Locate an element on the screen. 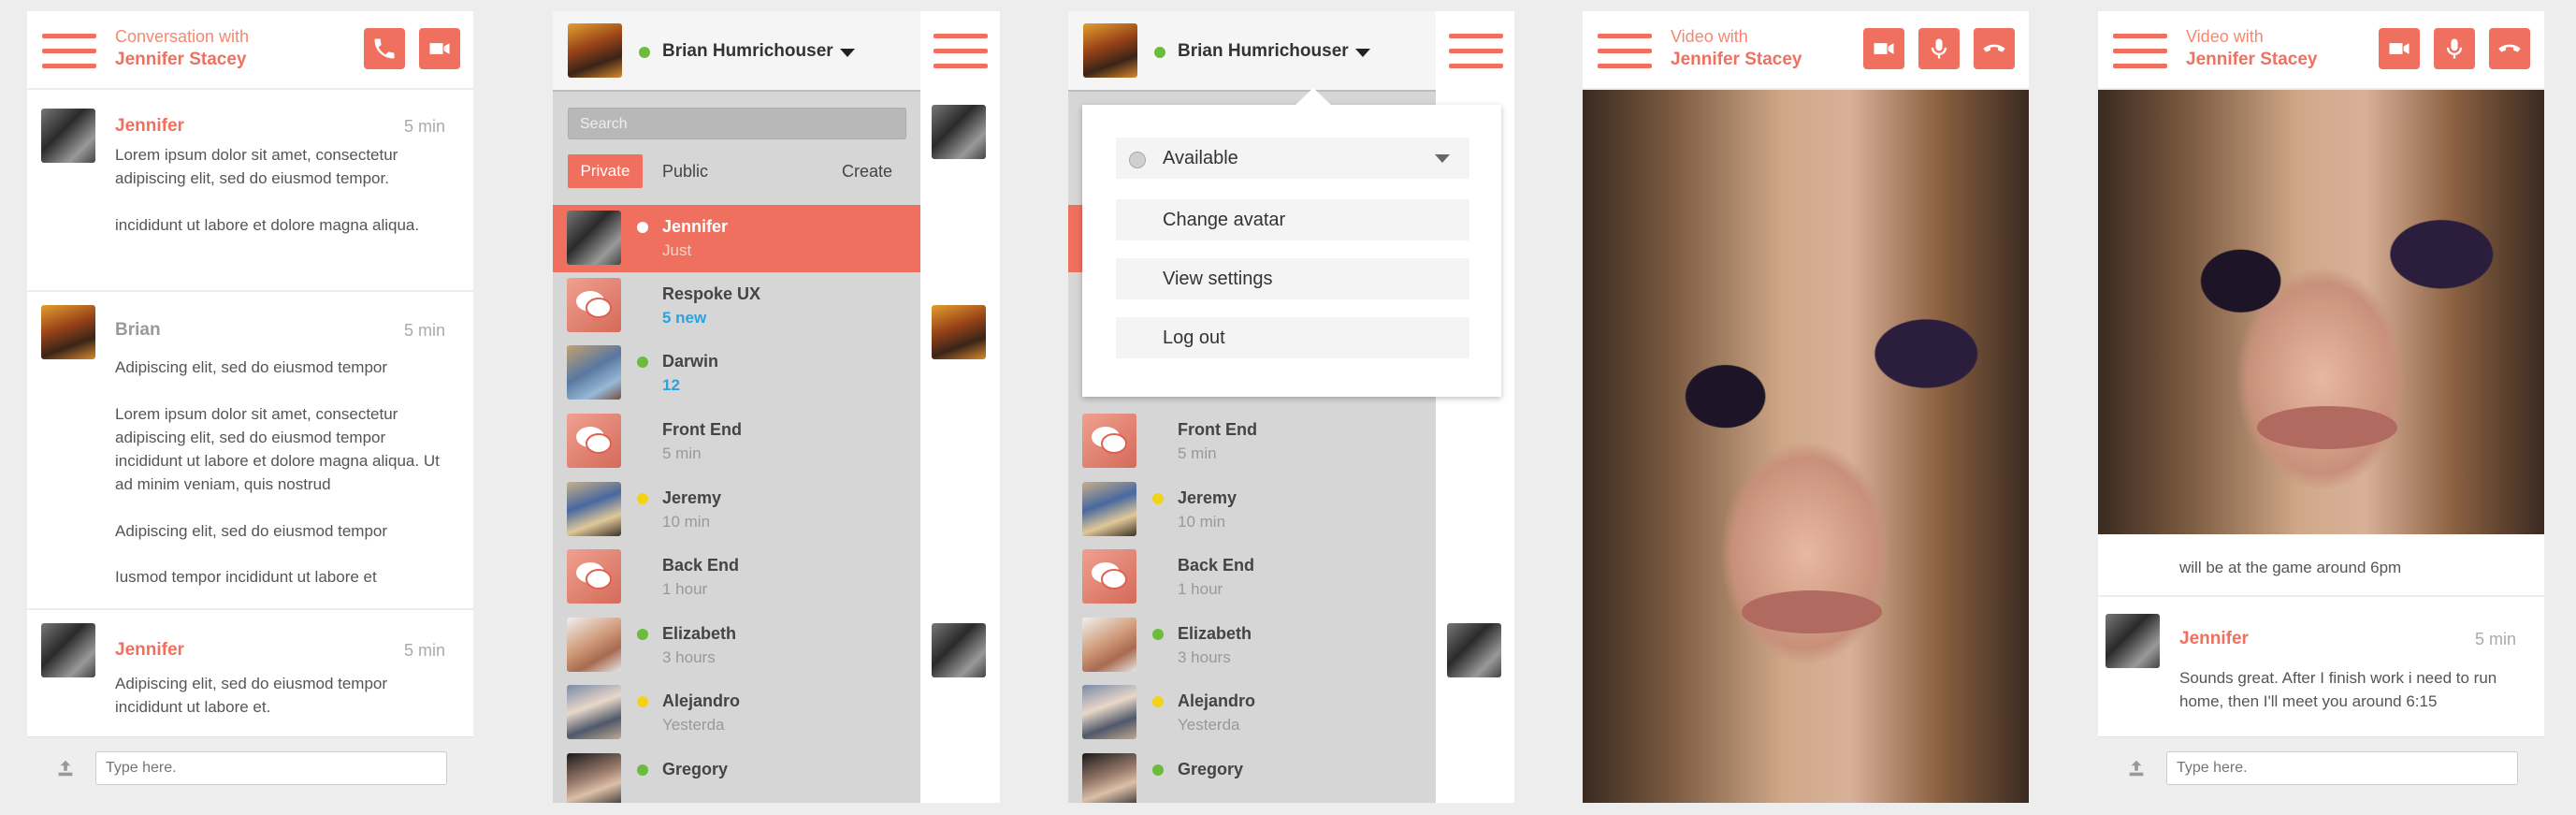 This screenshot has height=815, width=2576. contact-name: Jennifer is located at coordinates (695, 227).